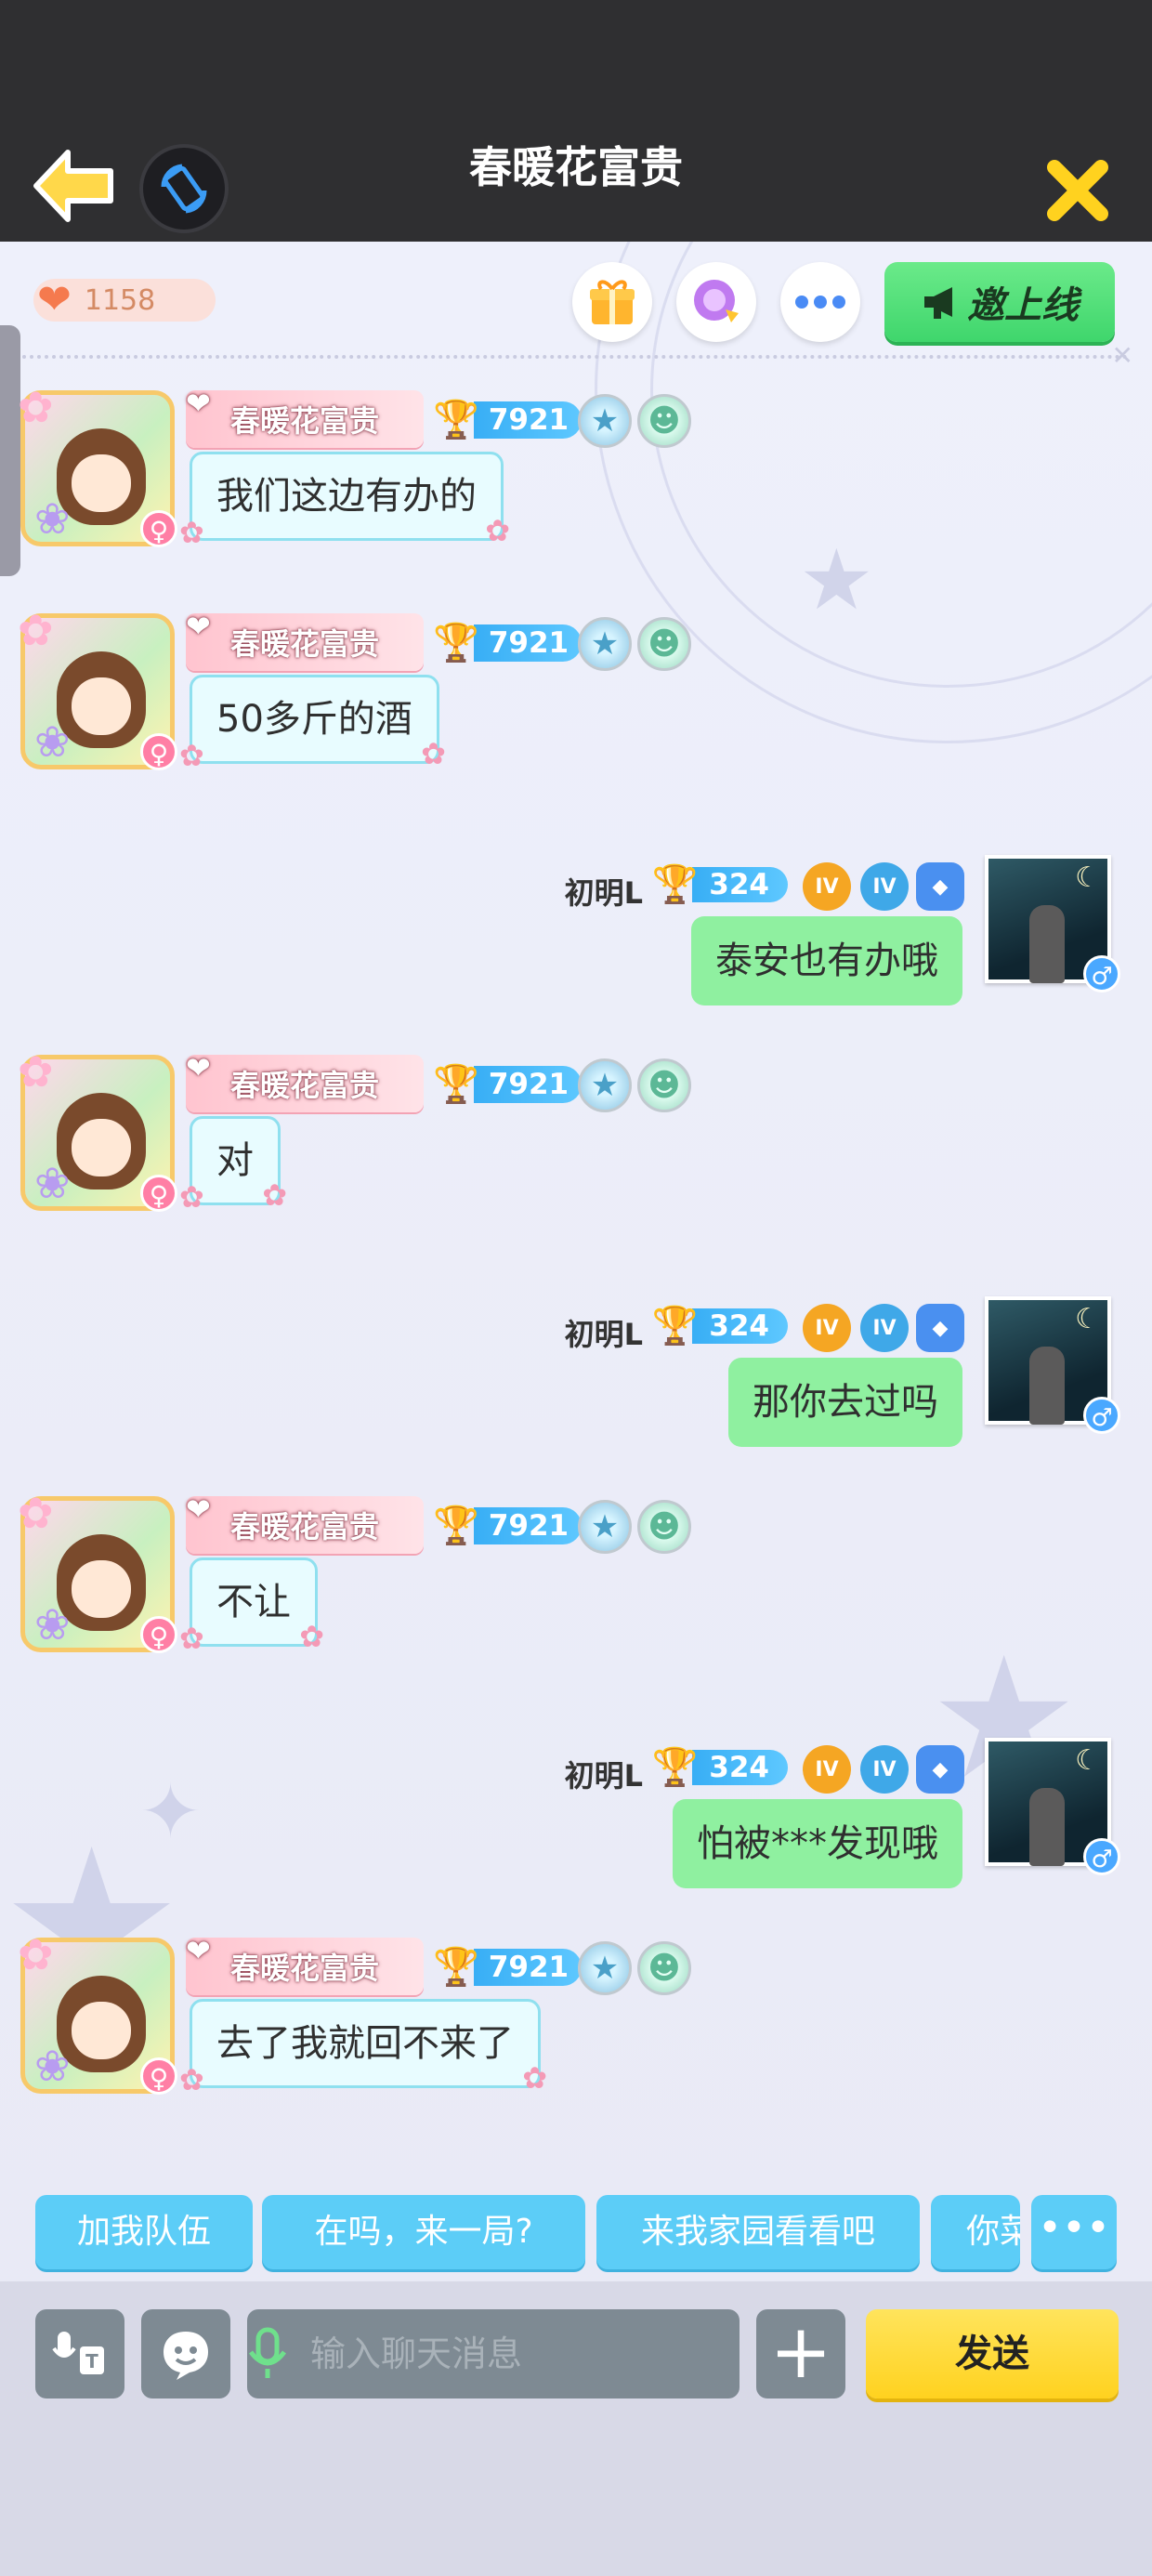 The width and height of the screenshot is (1152, 2576). What do you see at coordinates (975, 2232) in the screenshot?
I see `quick-reply-chip: 你菜` at bounding box center [975, 2232].